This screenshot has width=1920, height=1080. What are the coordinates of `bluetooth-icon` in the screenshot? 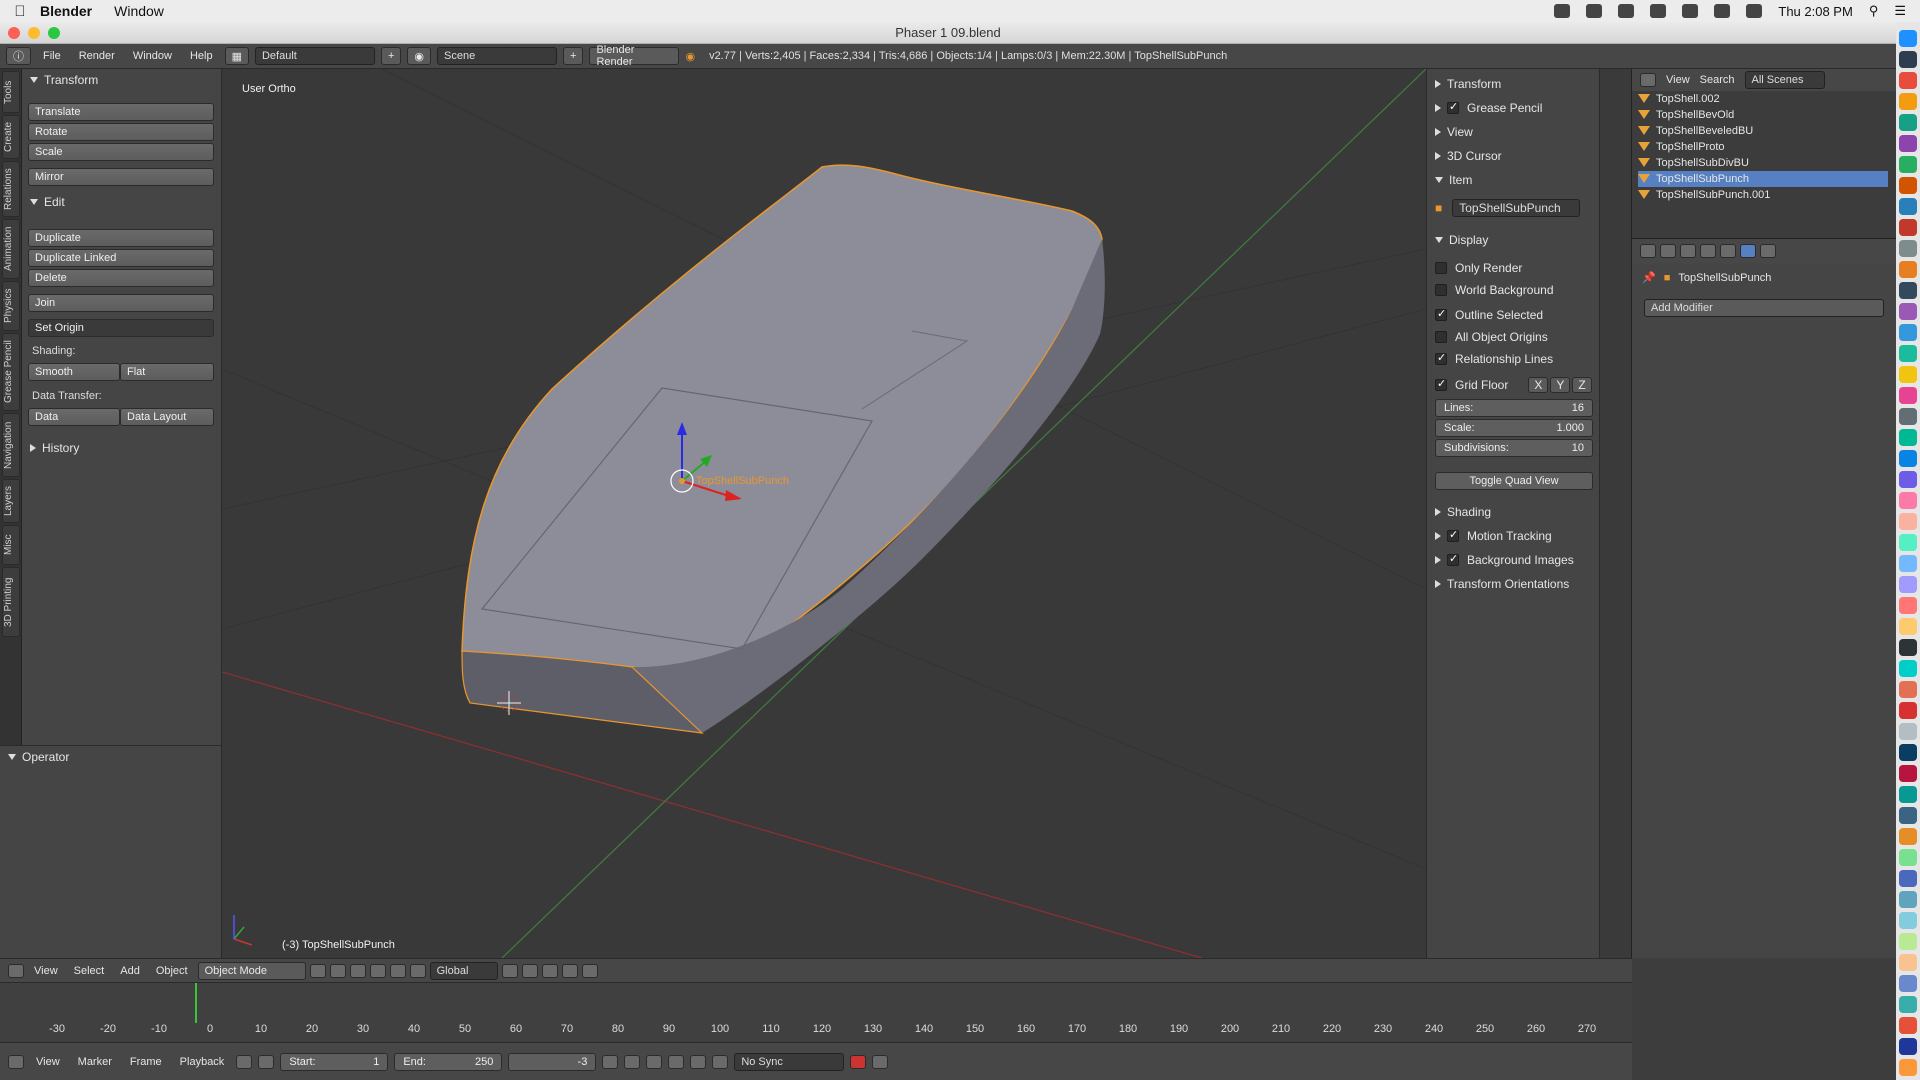 It's located at (1690, 11).